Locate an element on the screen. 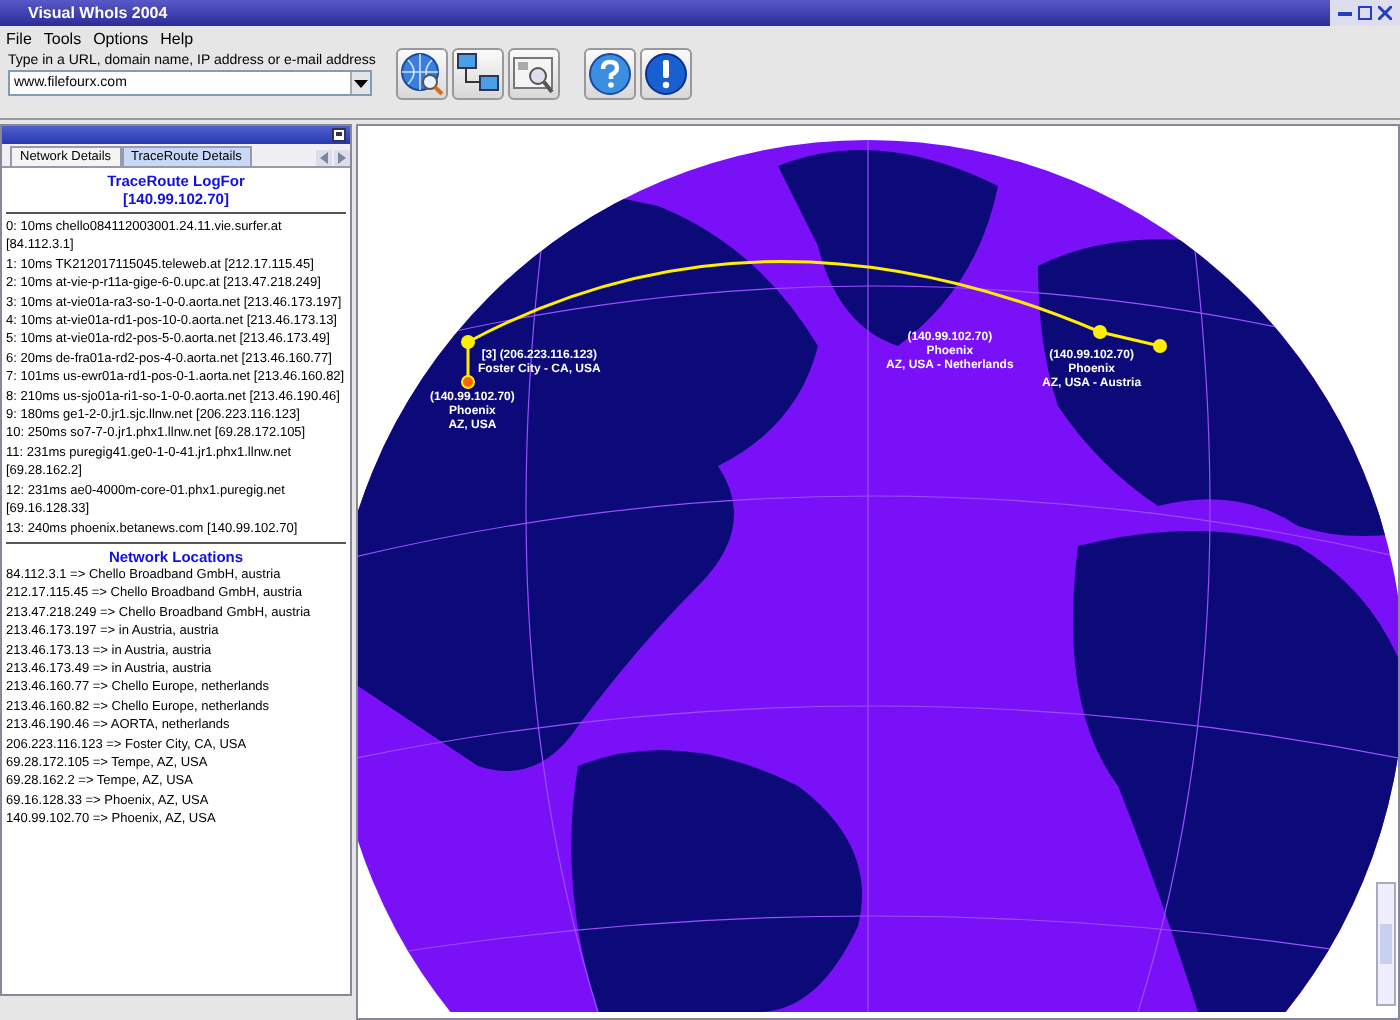 The image size is (1400, 1020). maximize-button is located at coordinates (1365, 13).